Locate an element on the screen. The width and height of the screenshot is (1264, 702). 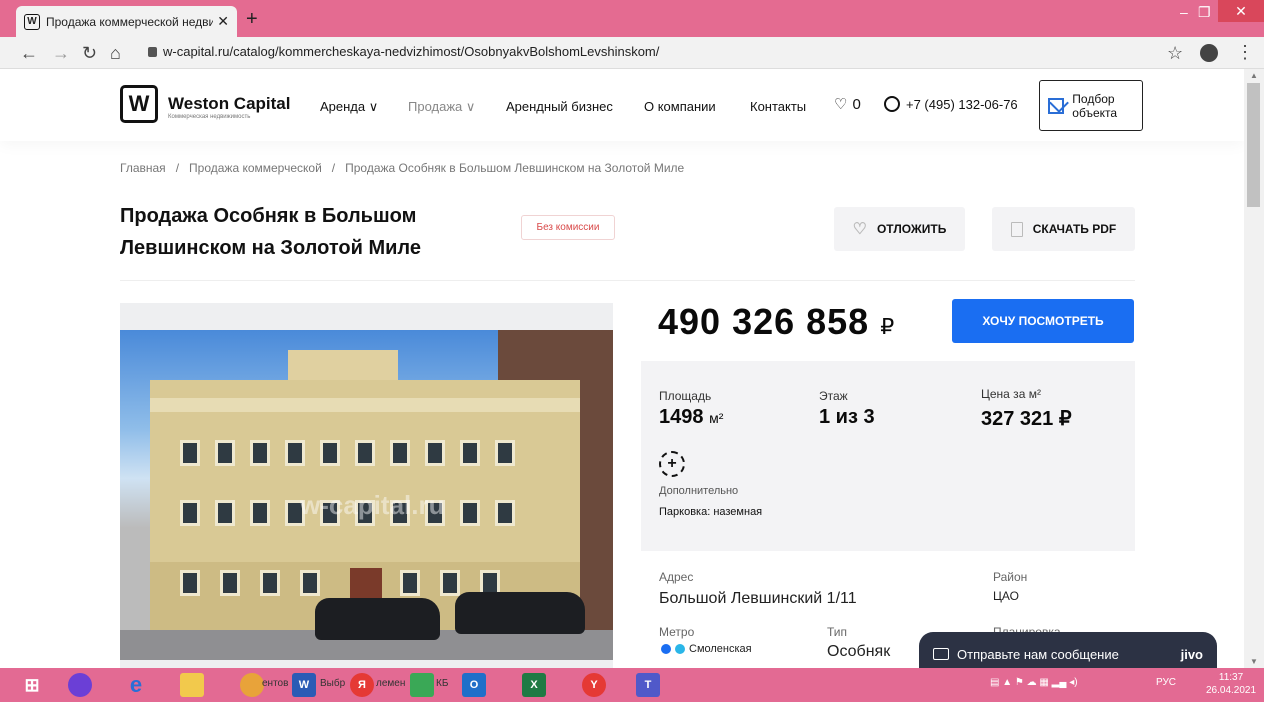
chat-label: Отправьте нам сообщение is located at coordinates (1038, 654).